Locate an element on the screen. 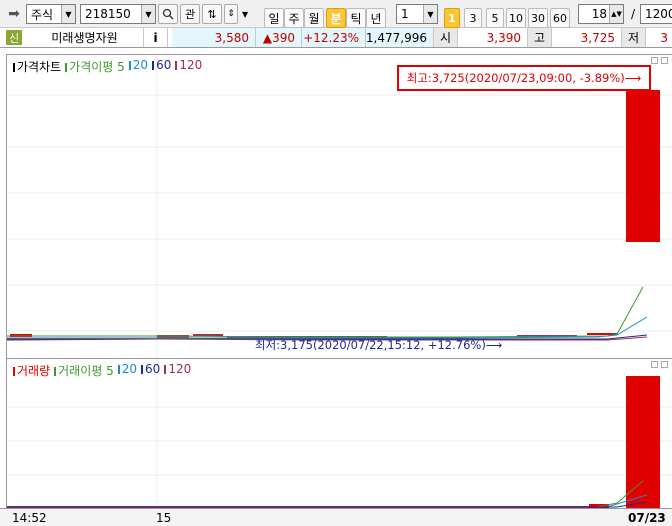 This screenshot has width=672, height=526. stock-name: 미래생명자원 is located at coordinates (85, 37).